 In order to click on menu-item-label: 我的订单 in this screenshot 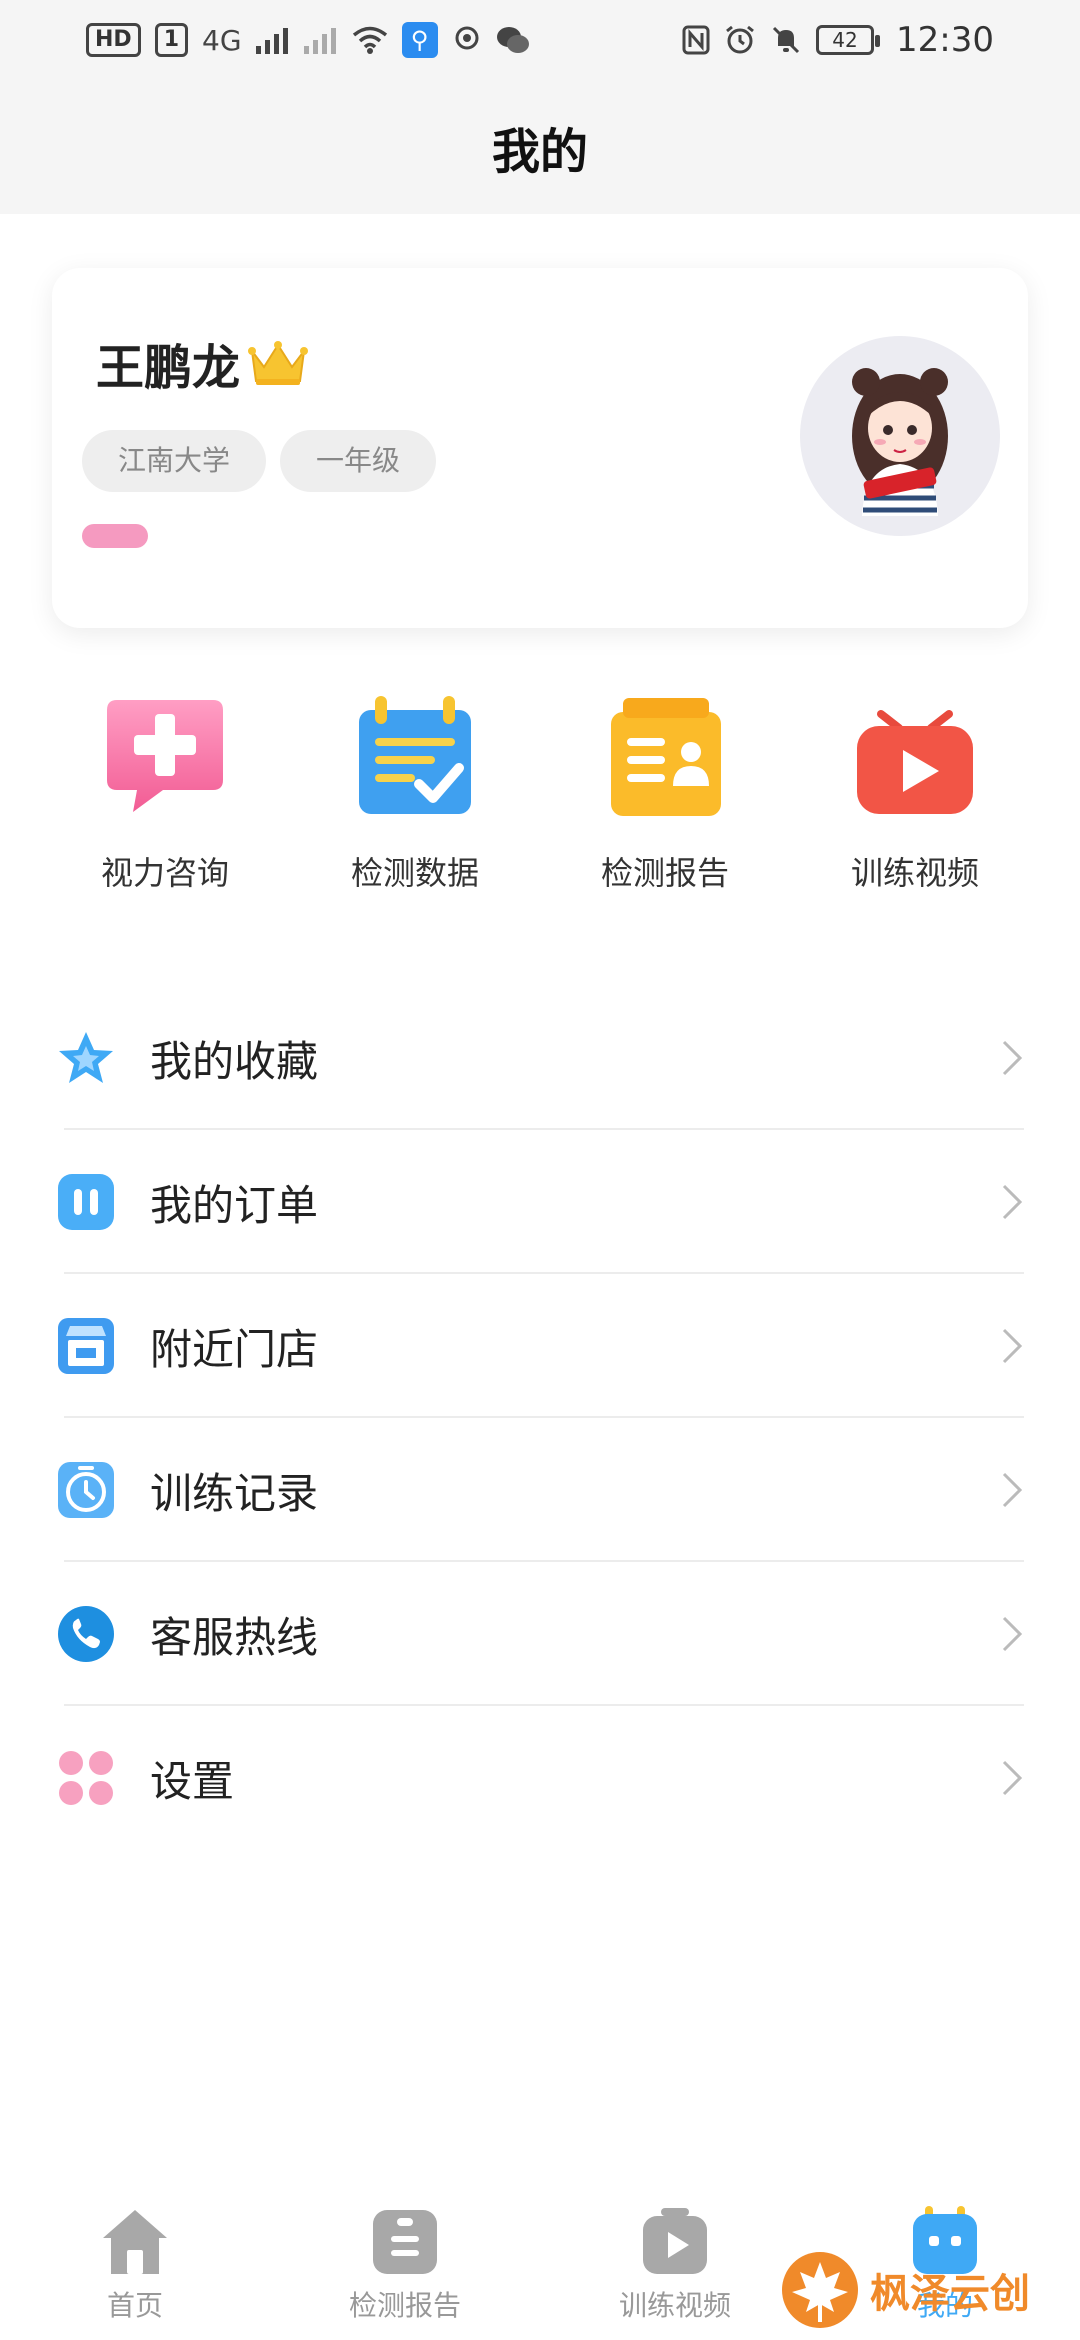, I will do `click(234, 1205)`.